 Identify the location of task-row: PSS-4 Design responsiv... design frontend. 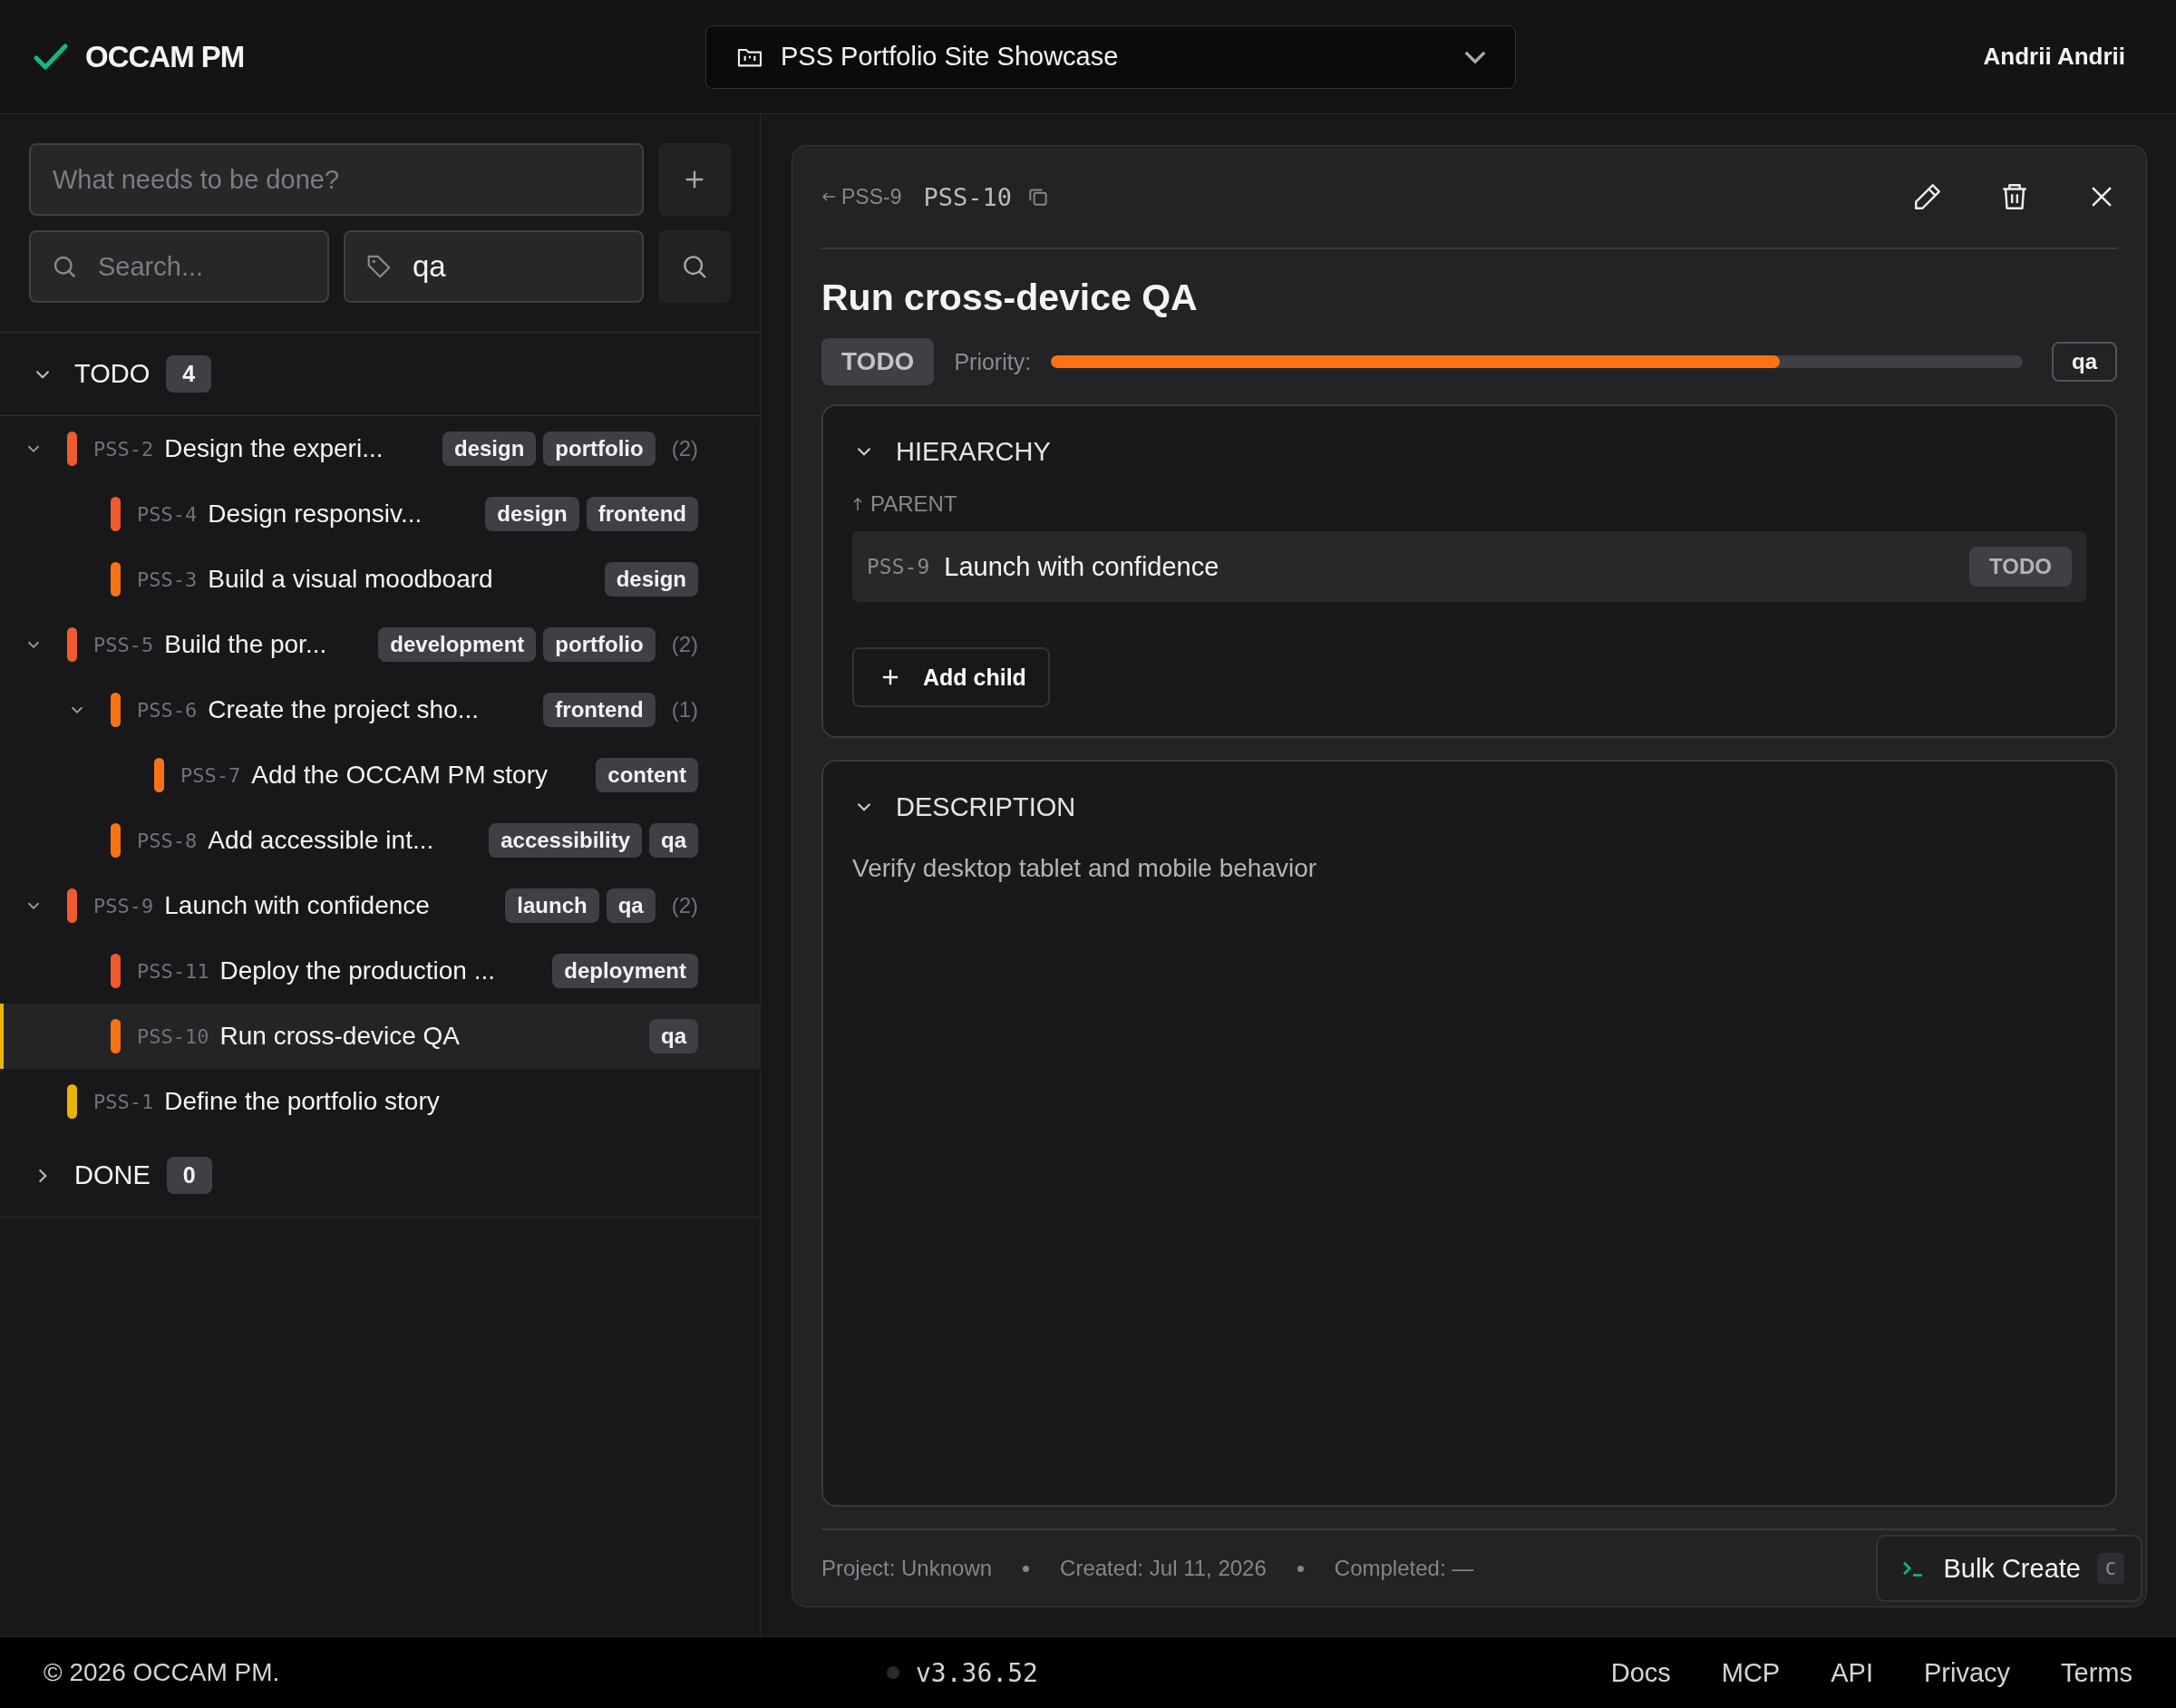
(380, 514).